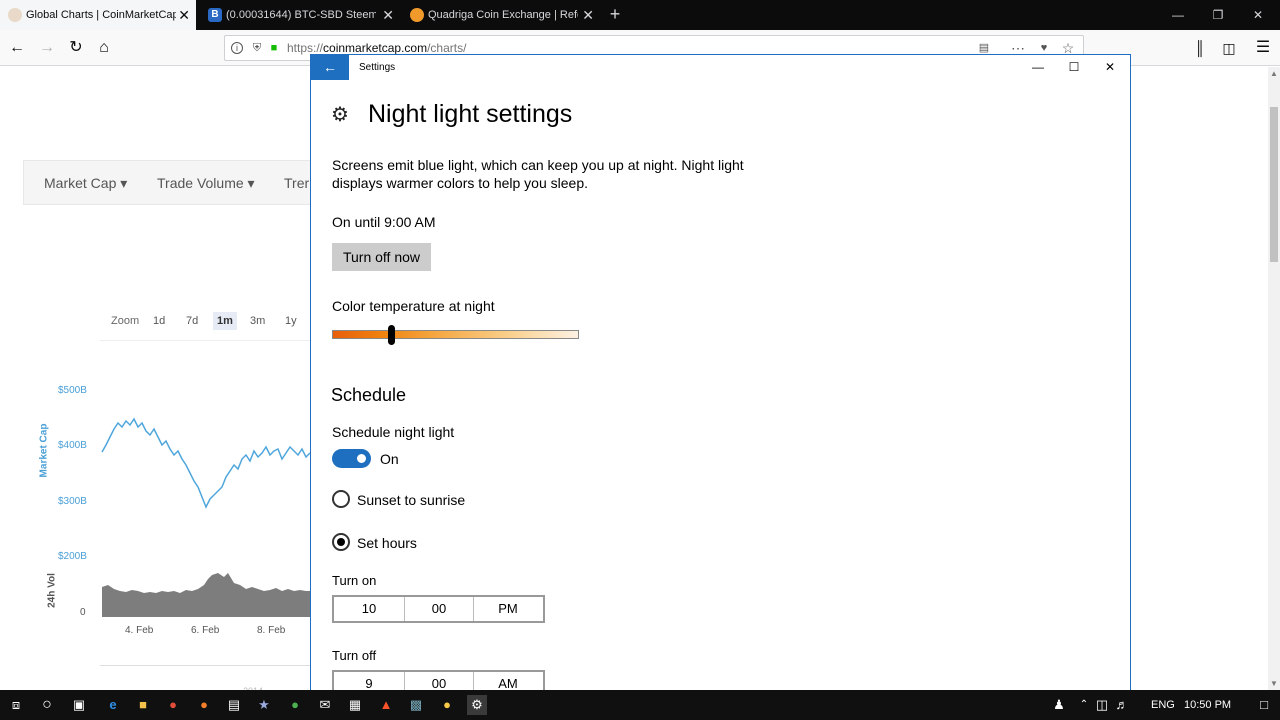 The image size is (1280, 720). What do you see at coordinates (615, 15) in the screenshot?
I see `new-tab-button: +` at bounding box center [615, 15].